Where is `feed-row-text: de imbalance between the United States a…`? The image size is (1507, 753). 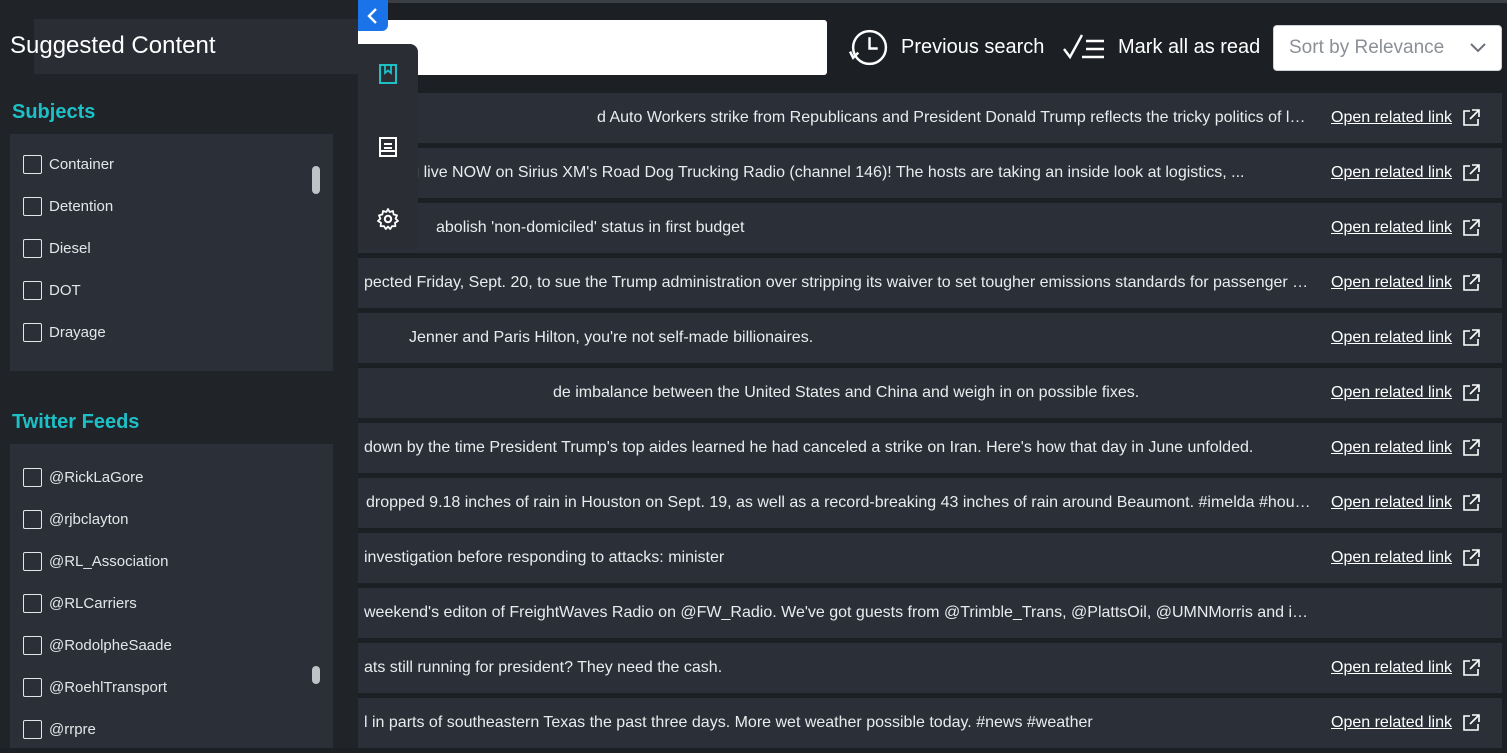 feed-row-text: de imbalance between the United States a… is located at coordinates (932, 393).